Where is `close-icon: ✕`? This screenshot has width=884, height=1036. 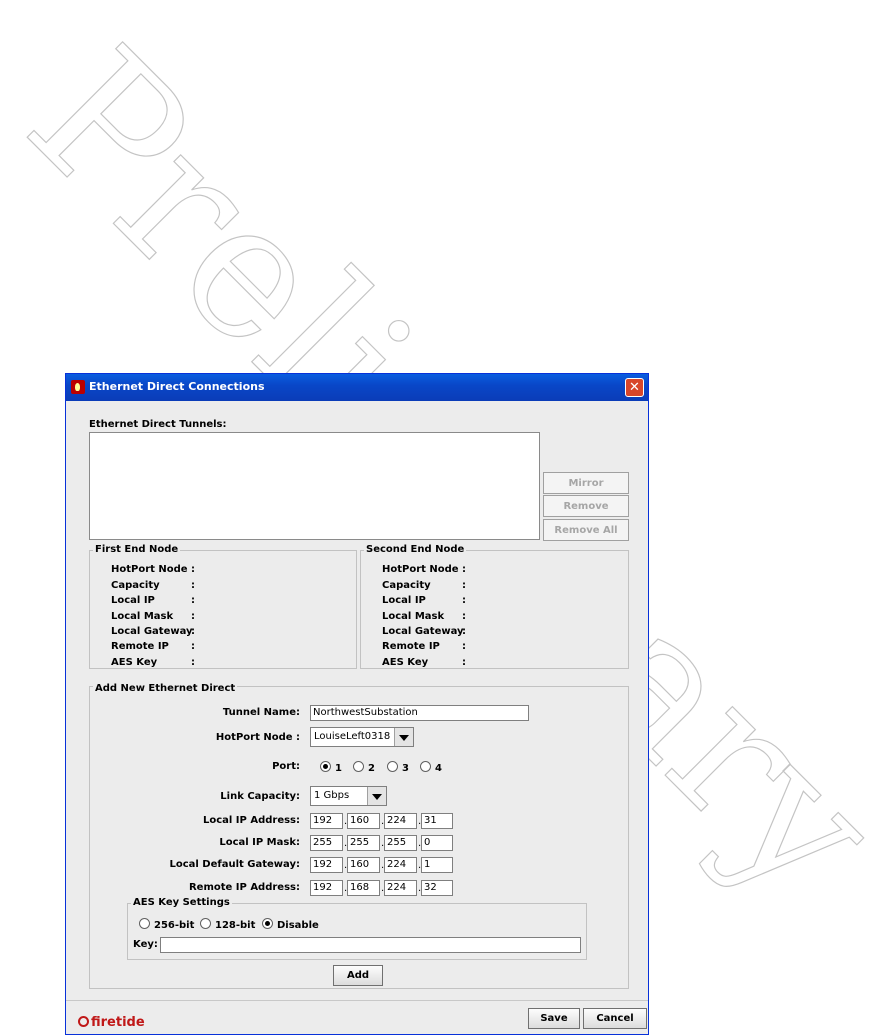 close-icon: ✕ is located at coordinates (634, 387).